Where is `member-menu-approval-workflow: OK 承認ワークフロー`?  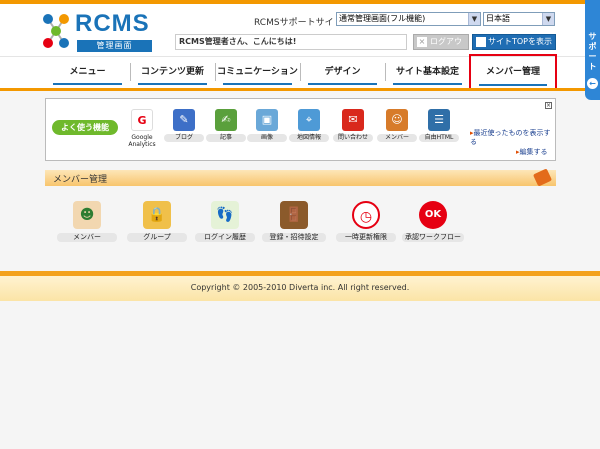
member-menu-approval-workflow: OK 承認ワークフロー is located at coordinates (433, 221).